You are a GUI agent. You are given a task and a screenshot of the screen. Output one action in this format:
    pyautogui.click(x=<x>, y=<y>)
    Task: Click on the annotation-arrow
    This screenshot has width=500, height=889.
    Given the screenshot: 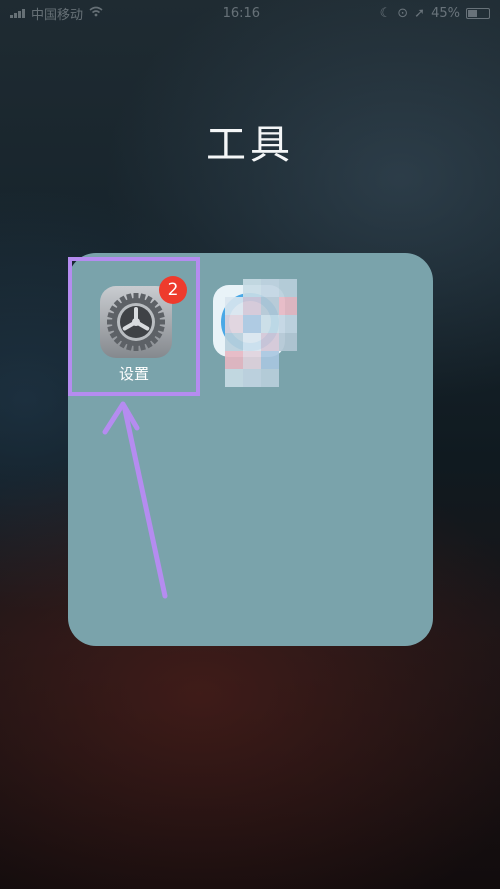 What is the action you would take?
    pyautogui.click(x=135, y=500)
    